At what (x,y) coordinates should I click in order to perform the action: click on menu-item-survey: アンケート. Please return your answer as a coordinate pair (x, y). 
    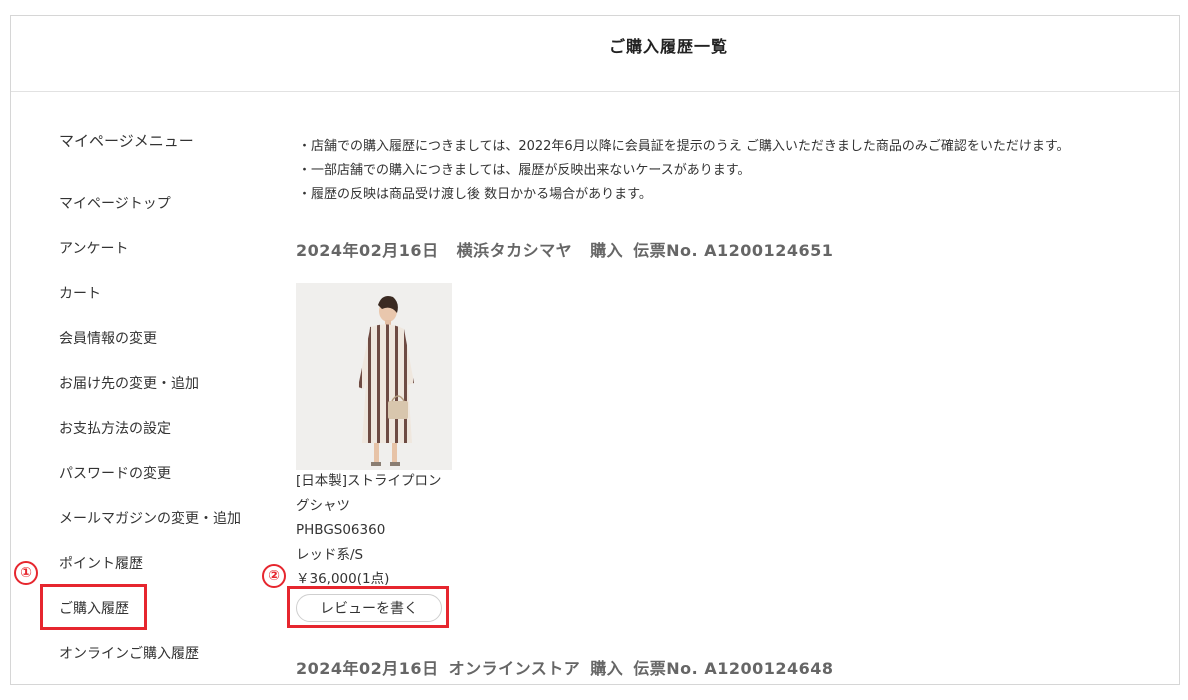
    Looking at the image, I should click on (93, 248).